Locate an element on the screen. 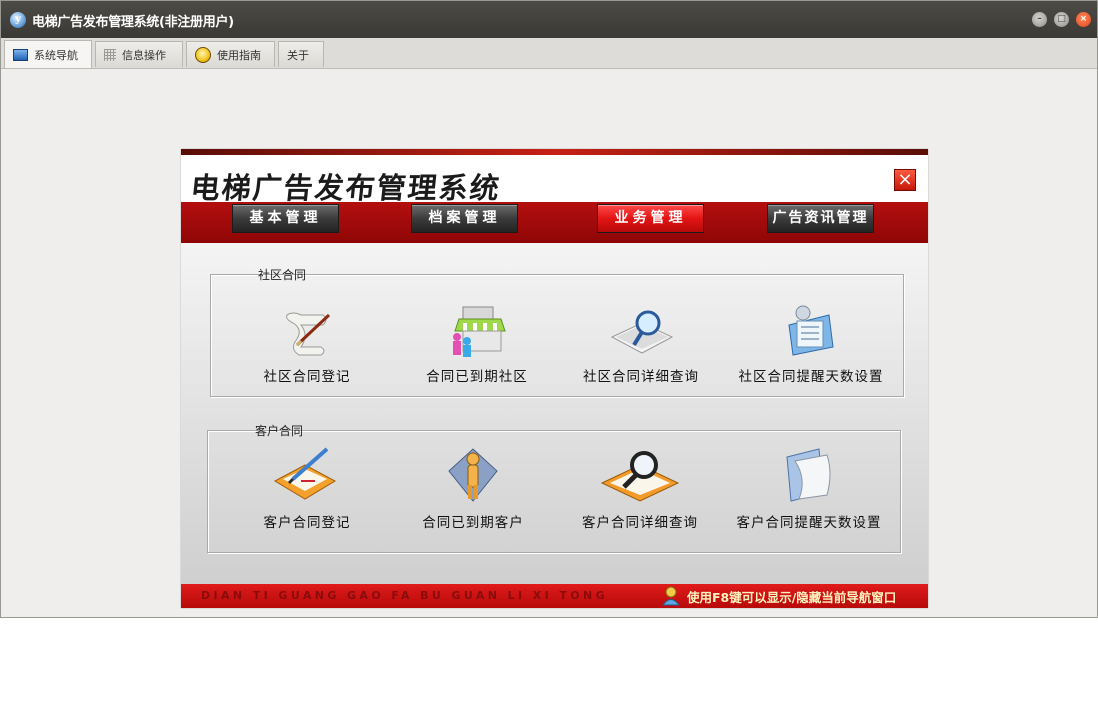  tab-label: 信息操作 is located at coordinates (144, 55).